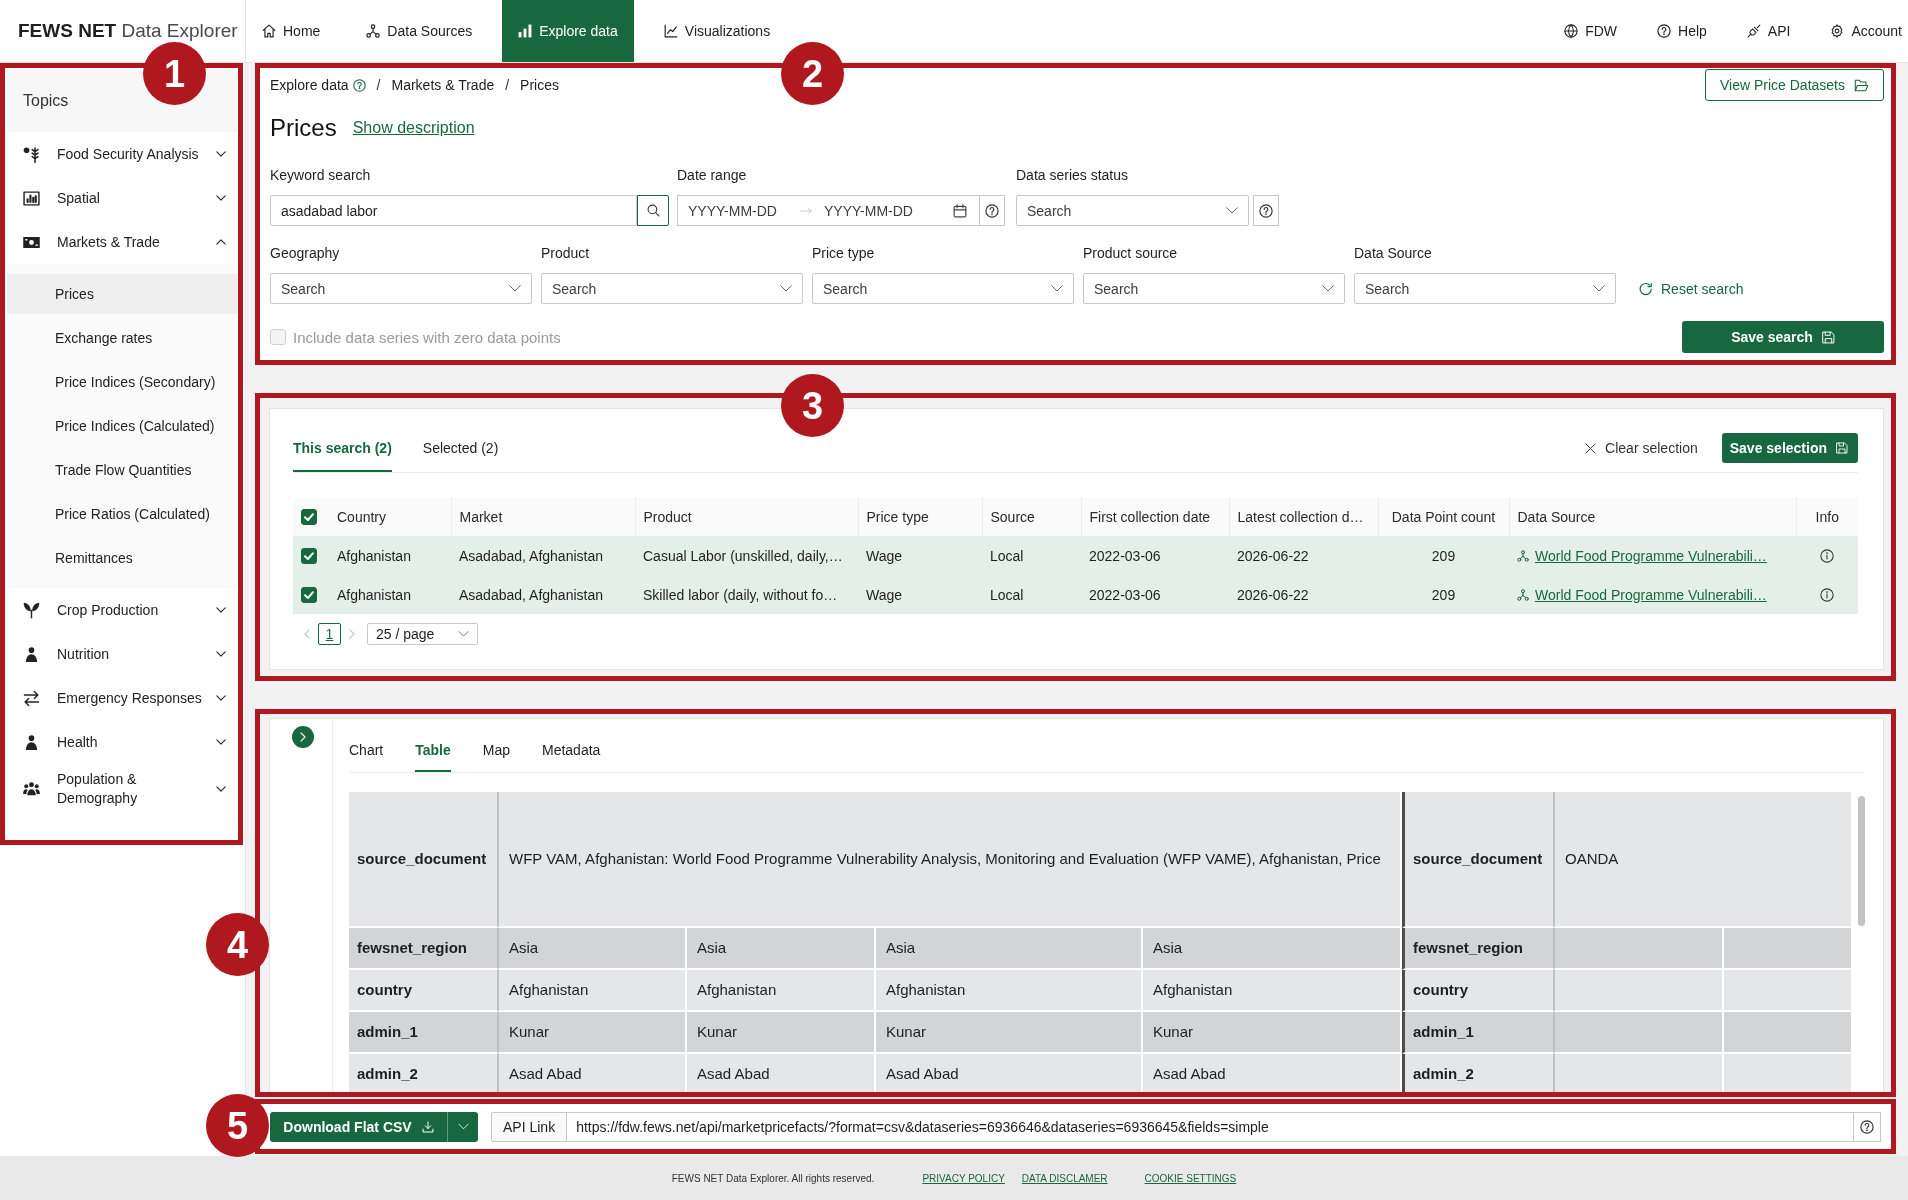 The width and height of the screenshot is (1908, 1200). What do you see at coordinates (878, 210) in the screenshot?
I see `end-date-field: YYYY-MM-DD` at bounding box center [878, 210].